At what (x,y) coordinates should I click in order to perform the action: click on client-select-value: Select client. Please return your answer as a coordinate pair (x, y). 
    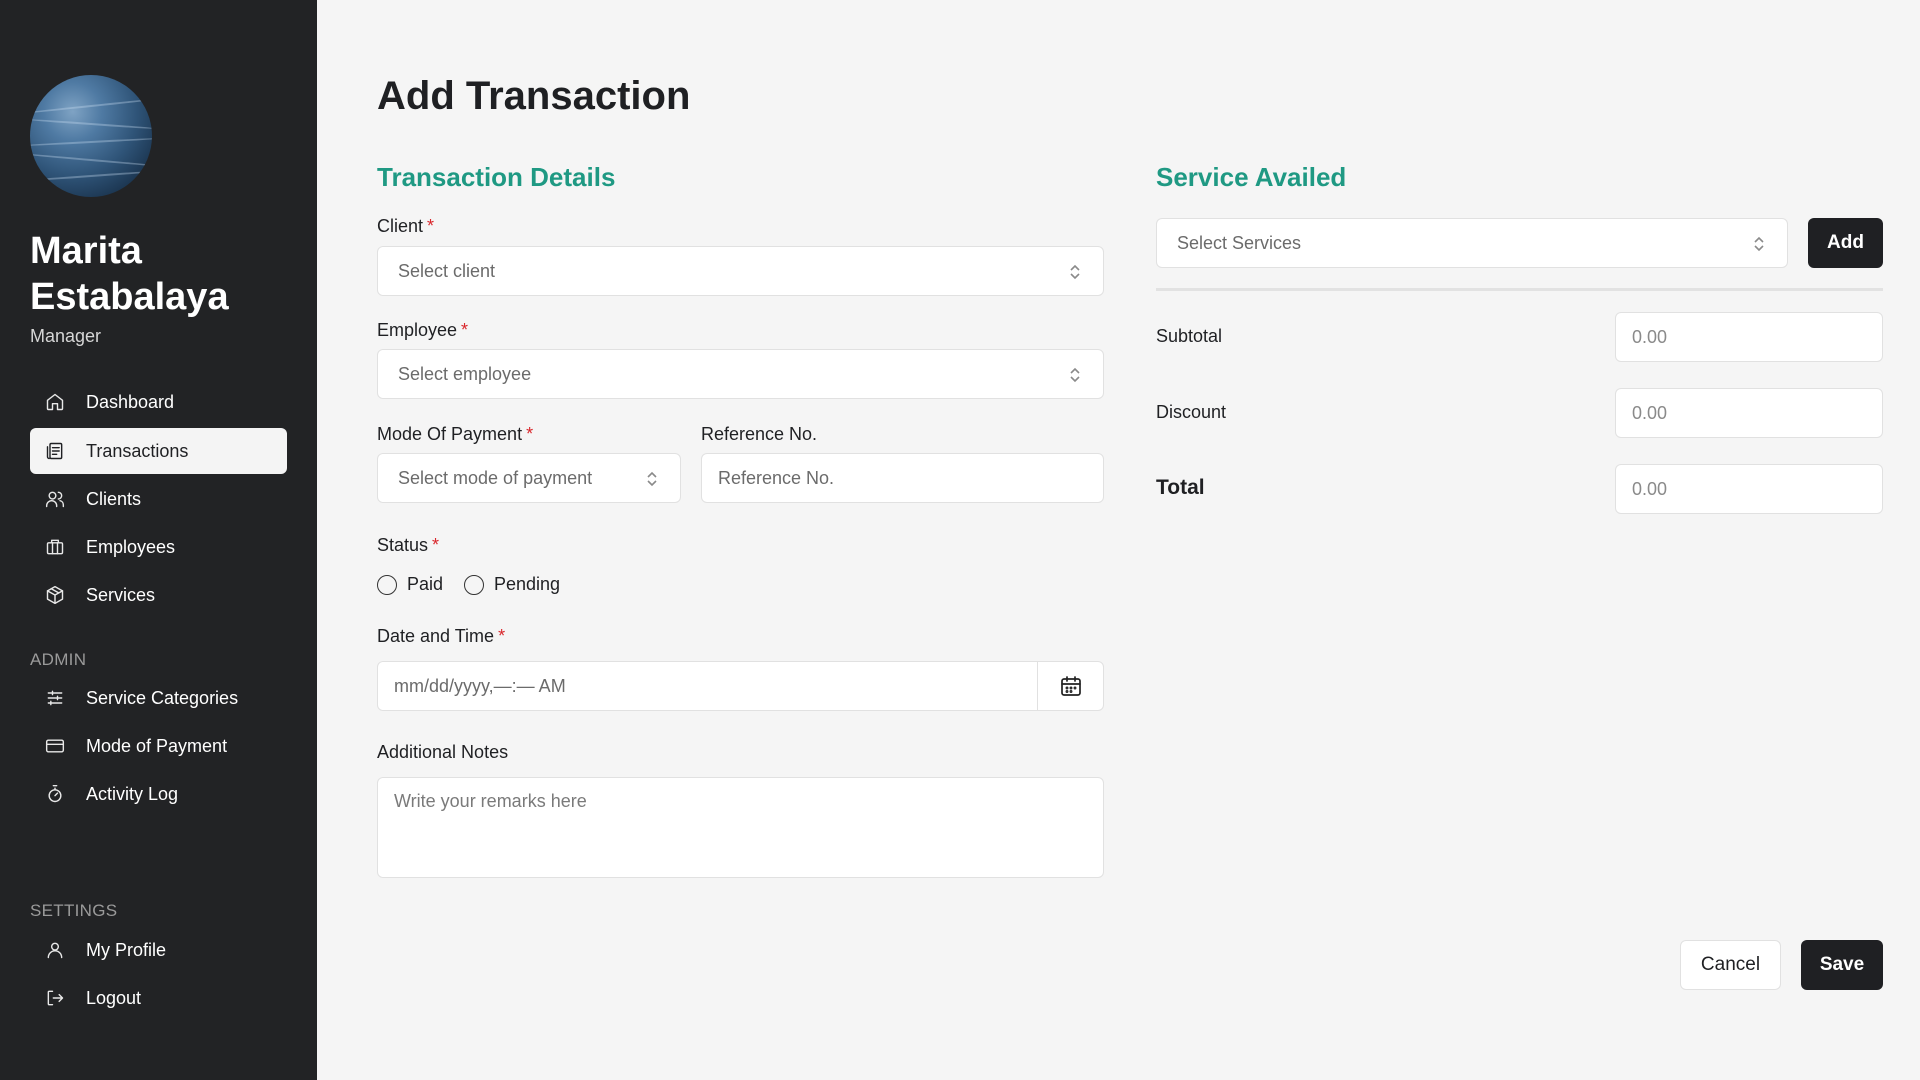
    Looking at the image, I should click on (447, 270).